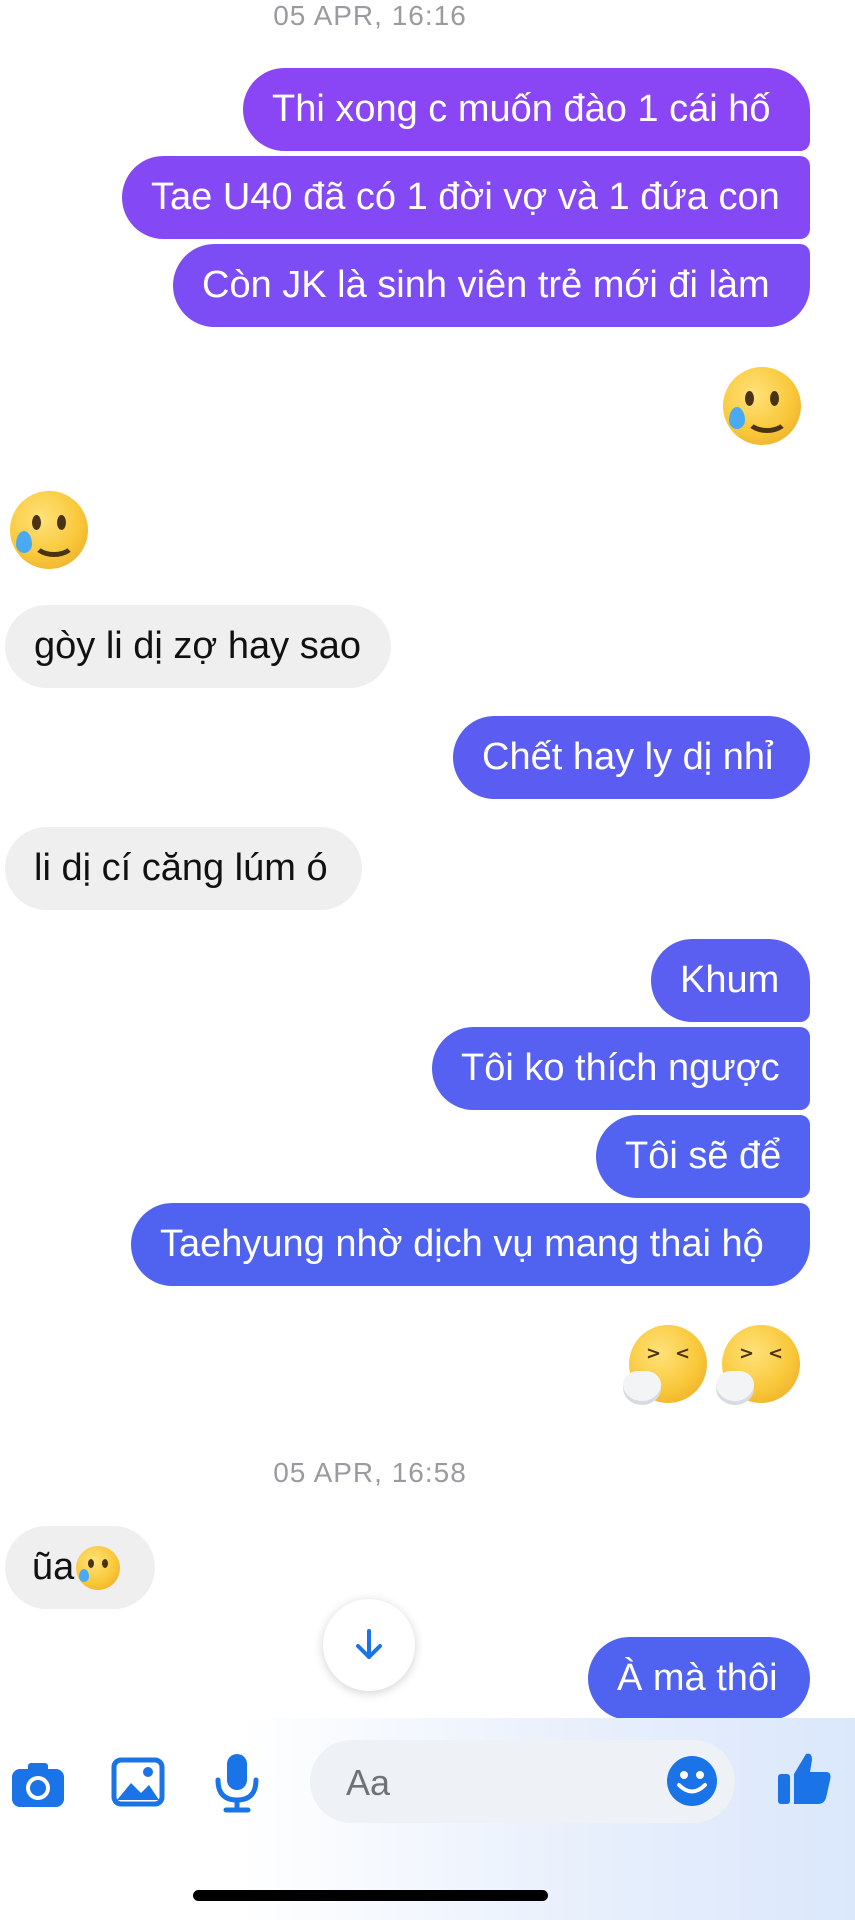  Describe the element at coordinates (621, 1068) in the screenshot. I see `sent-message: Tôi ko thích ngược` at that location.